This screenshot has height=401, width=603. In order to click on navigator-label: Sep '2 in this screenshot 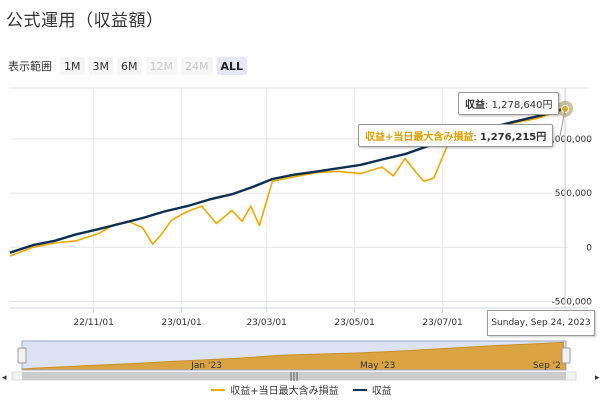, I will do `click(547, 366)`.